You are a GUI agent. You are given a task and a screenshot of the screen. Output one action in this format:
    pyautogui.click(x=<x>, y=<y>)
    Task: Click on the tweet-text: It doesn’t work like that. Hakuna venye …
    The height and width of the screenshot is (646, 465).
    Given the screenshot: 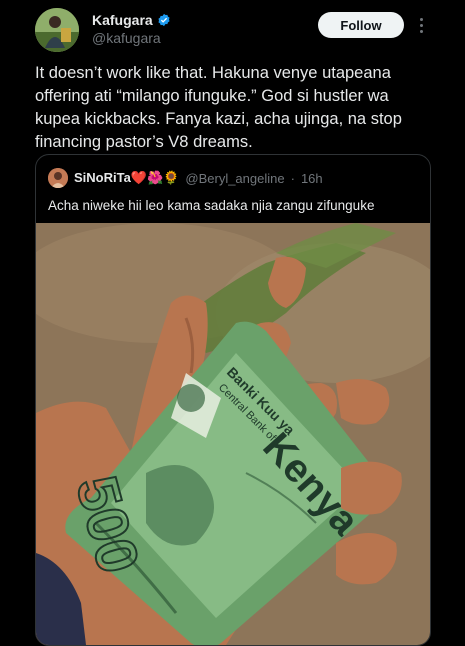 What is the action you would take?
    pyautogui.click(x=232, y=108)
    